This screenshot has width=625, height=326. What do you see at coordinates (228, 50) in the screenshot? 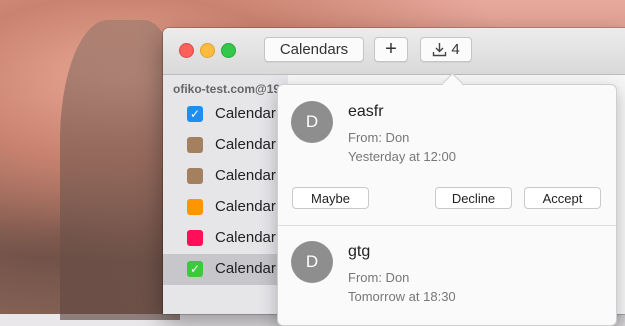
I see `zoom-button` at bounding box center [228, 50].